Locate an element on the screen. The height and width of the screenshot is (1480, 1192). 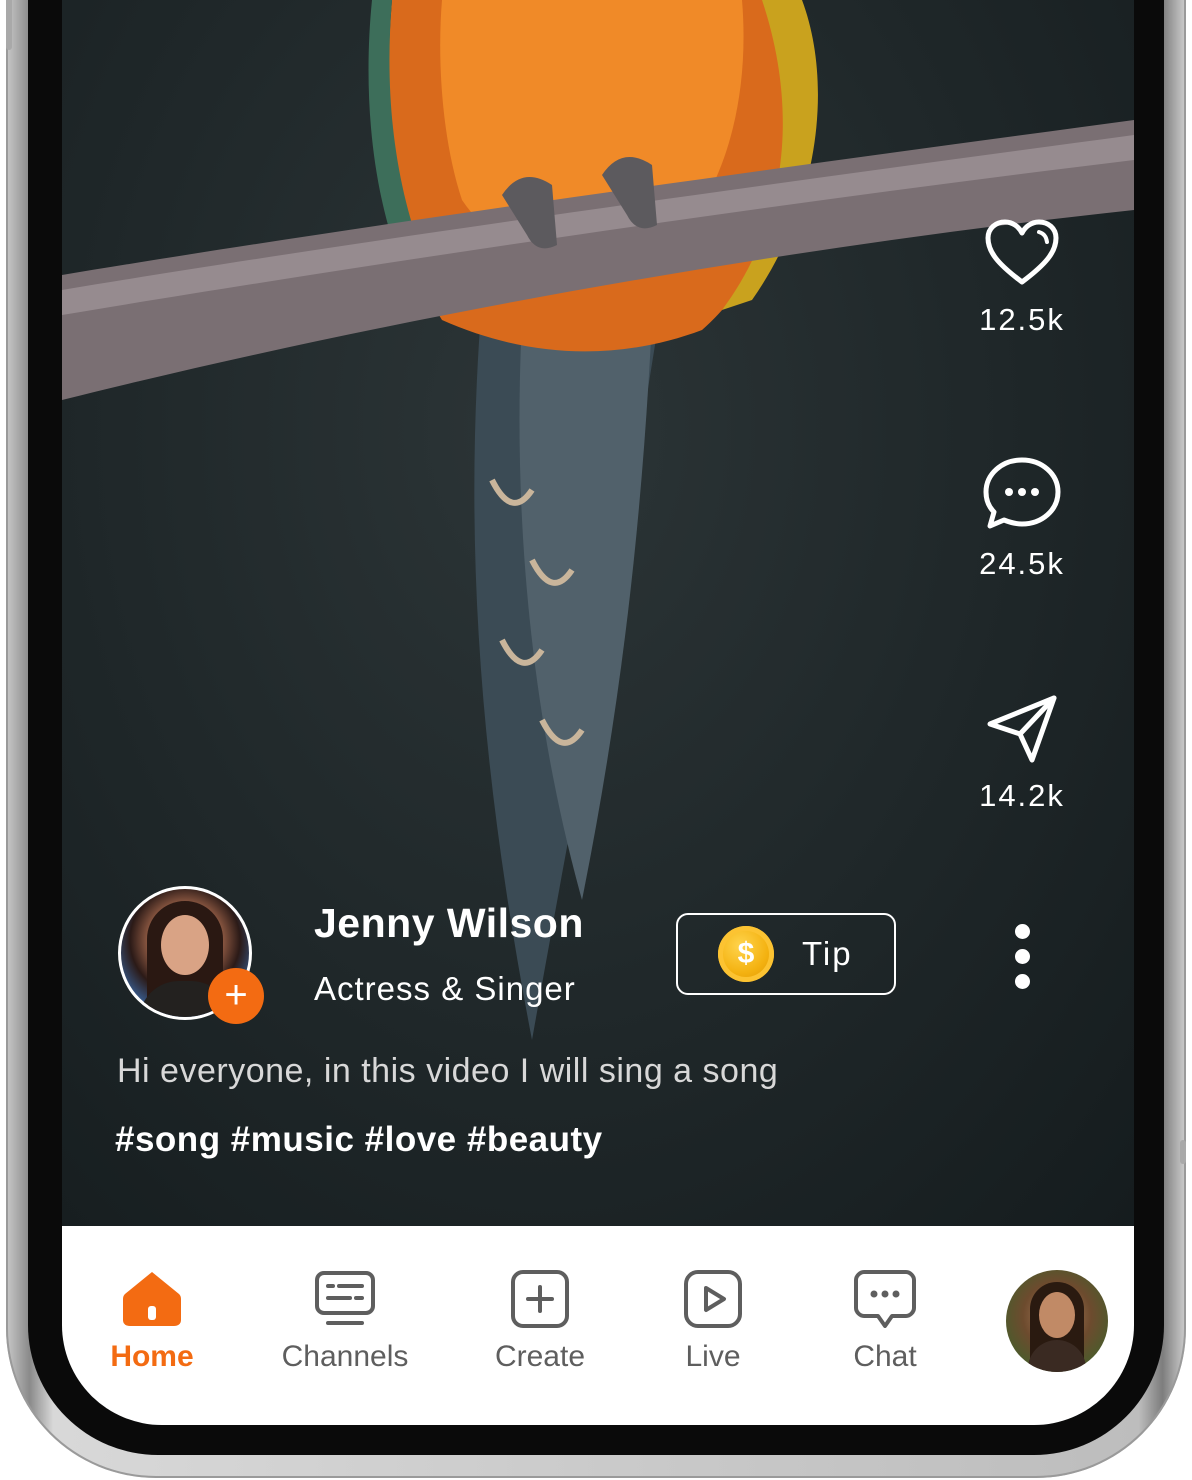
tip-label: Tip is located at coordinates (827, 953).